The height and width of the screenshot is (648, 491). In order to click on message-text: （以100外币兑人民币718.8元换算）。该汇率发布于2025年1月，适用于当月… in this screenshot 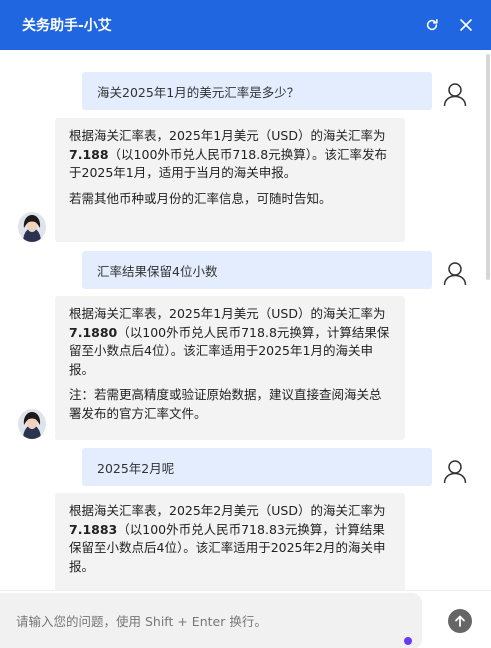, I will do `click(228, 163)`.